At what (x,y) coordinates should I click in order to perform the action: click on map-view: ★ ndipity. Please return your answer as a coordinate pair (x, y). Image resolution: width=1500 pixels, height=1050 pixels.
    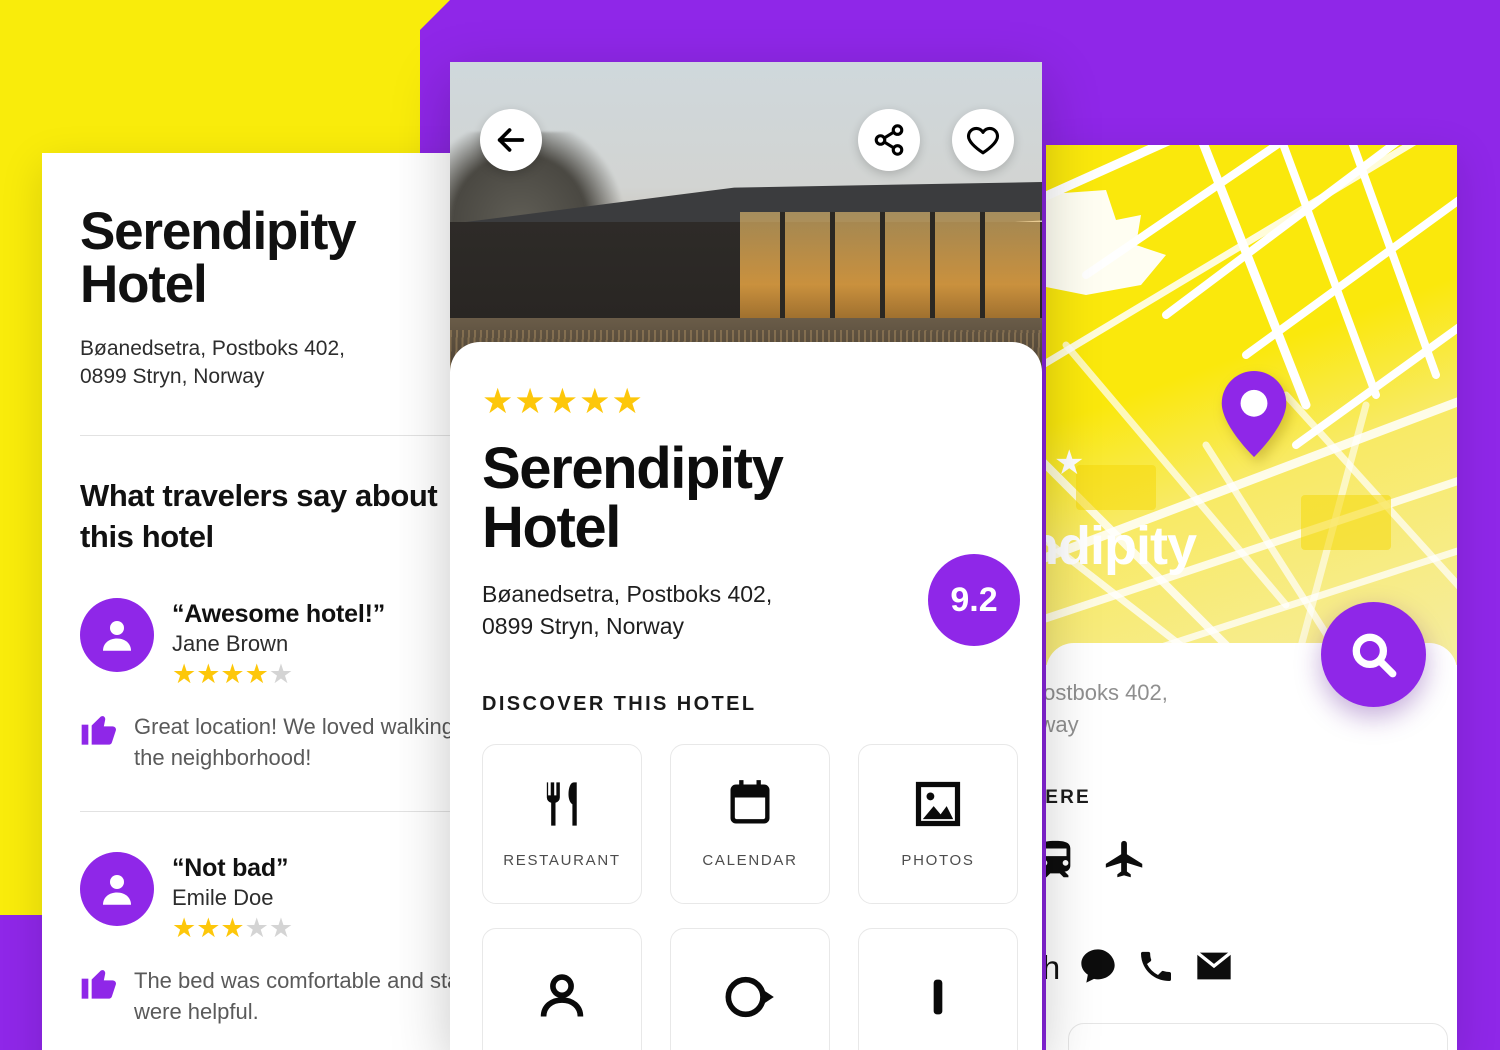
    Looking at the image, I should click on (1251, 405).